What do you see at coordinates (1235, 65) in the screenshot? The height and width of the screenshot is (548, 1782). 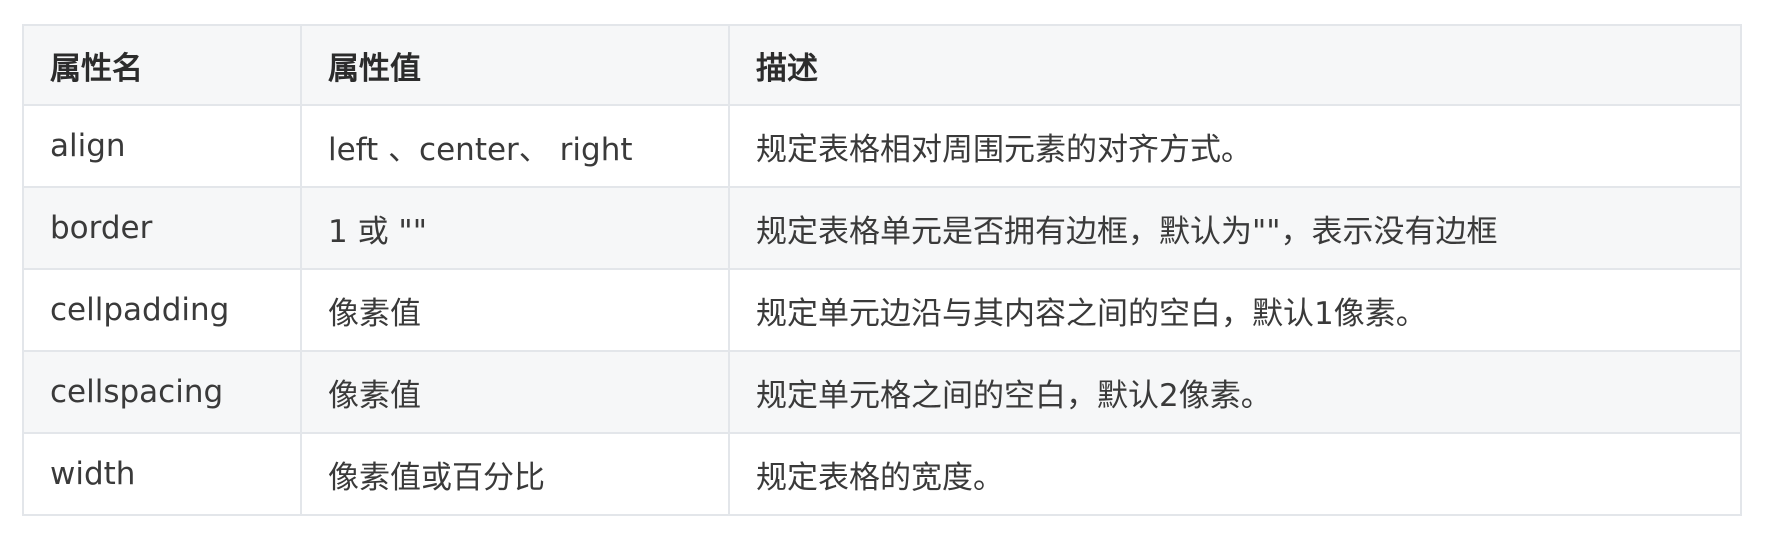 I see `header-description: 描述` at bounding box center [1235, 65].